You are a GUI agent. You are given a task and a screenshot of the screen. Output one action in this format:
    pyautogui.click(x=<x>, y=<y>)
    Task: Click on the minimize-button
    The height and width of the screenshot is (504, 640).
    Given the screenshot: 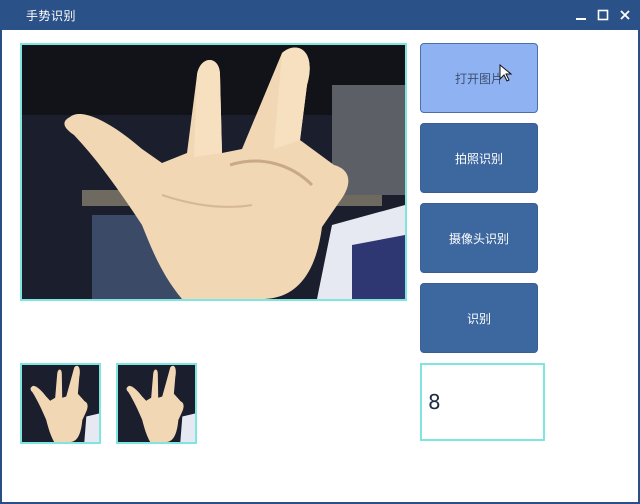 What is the action you would take?
    pyautogui.click(x=581, y=15)
    